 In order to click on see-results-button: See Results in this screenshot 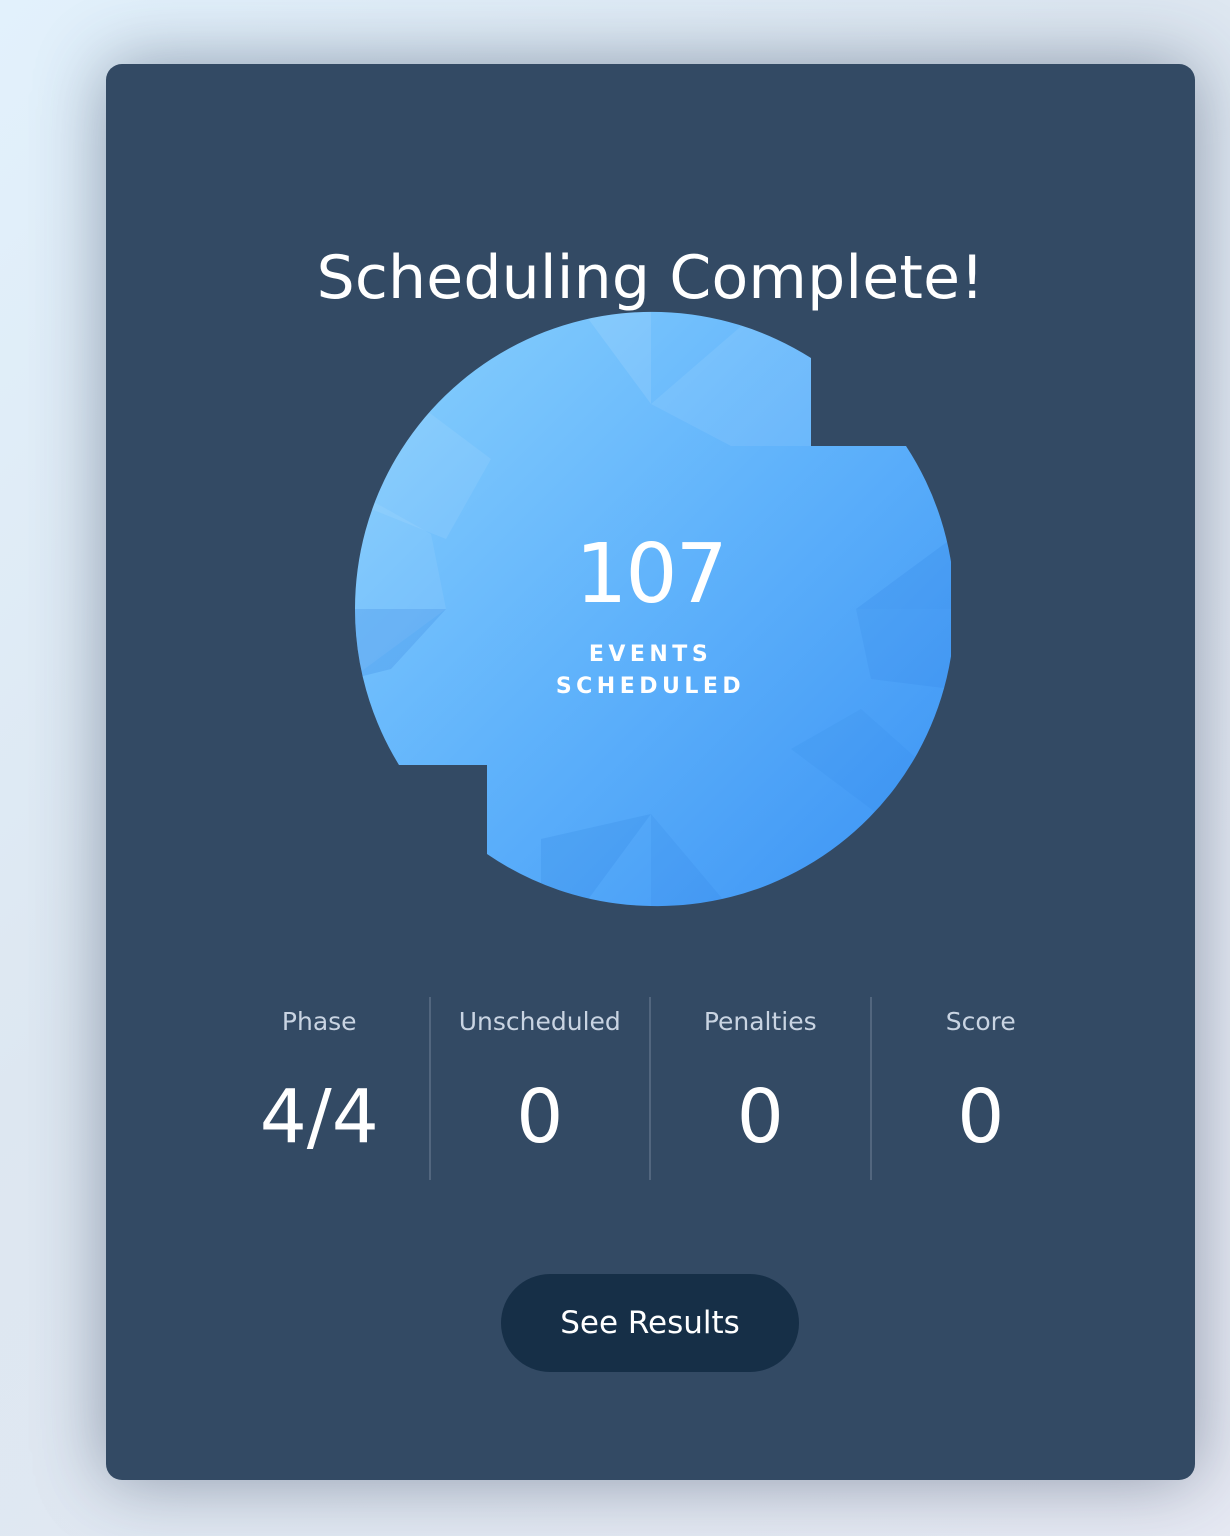, I will do `click(650, 1323)`.